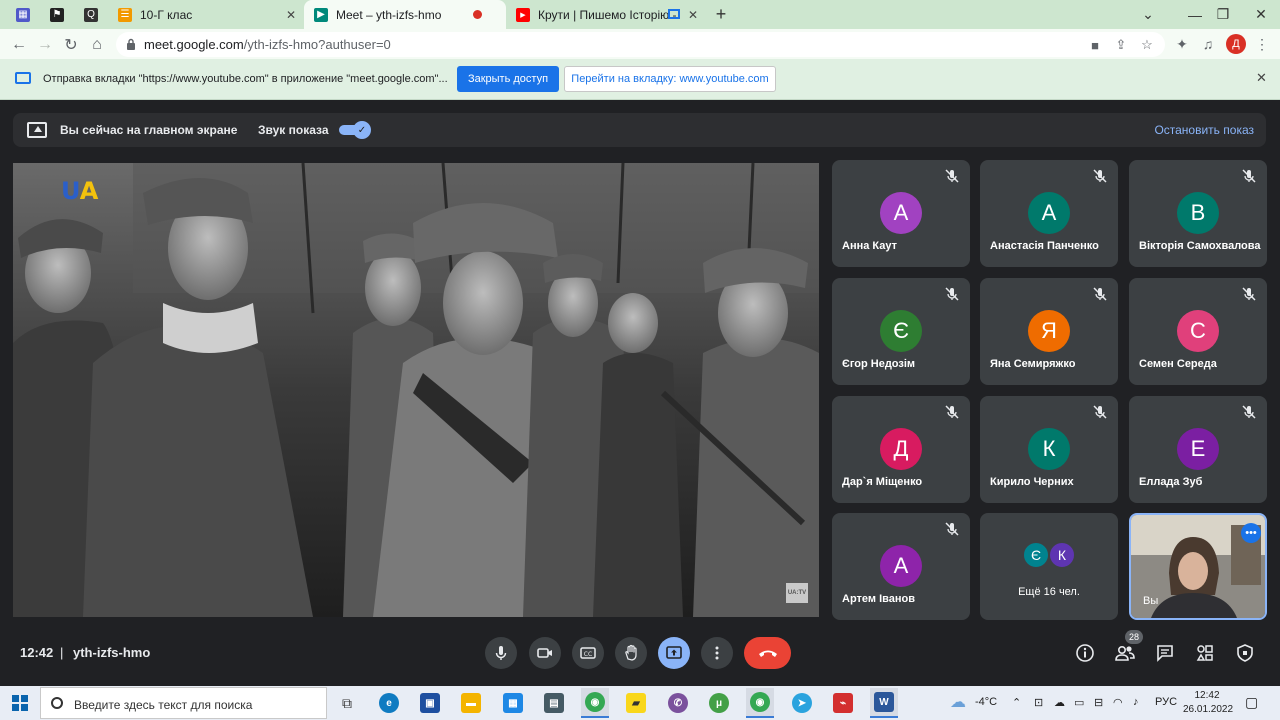 Image resolution: width=1280 pixels, height=720 pixels. What do you see at coordinates (717, 653) in the screenshot?
I see `more-options-button` at bounding box center [717, 653].